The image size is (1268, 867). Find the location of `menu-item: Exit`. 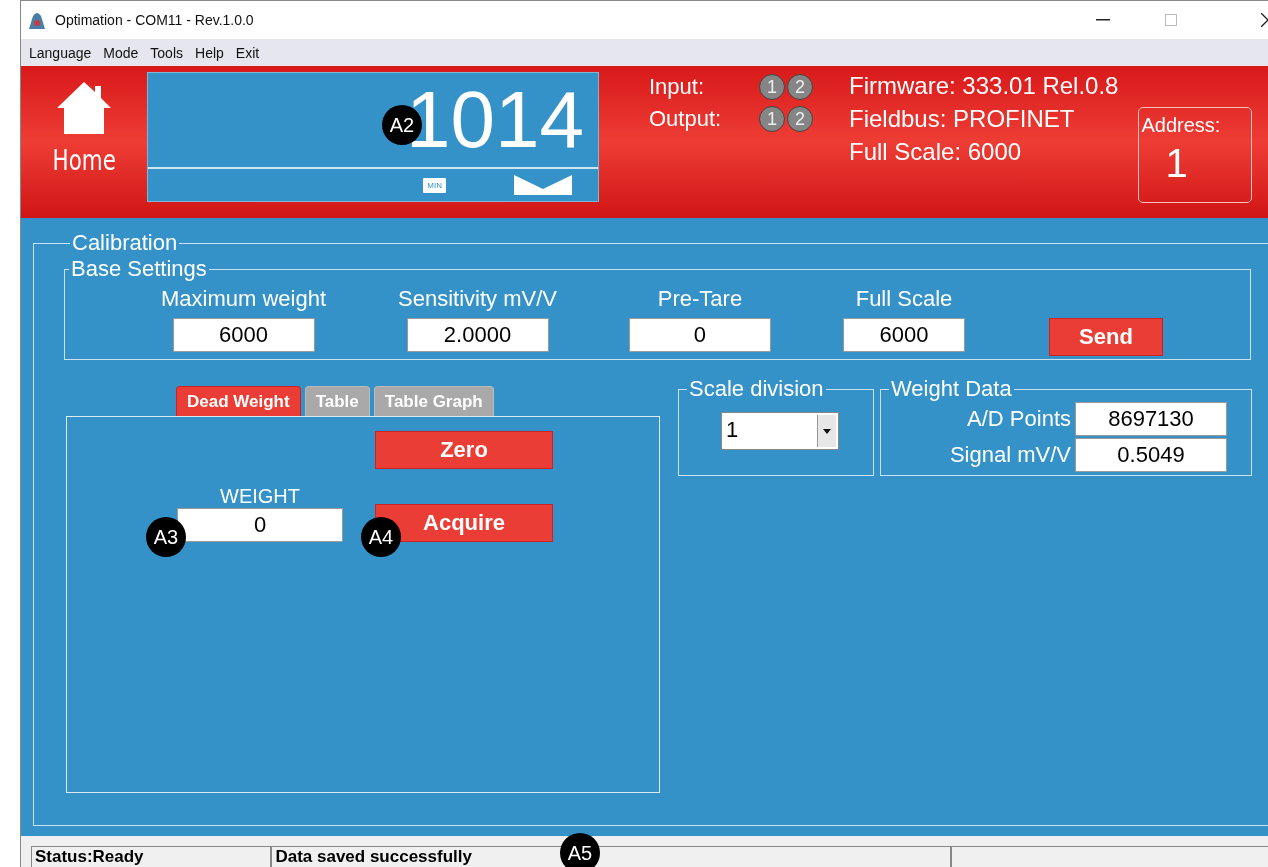

menu-item: Exit is located at coordinates (247, 52).